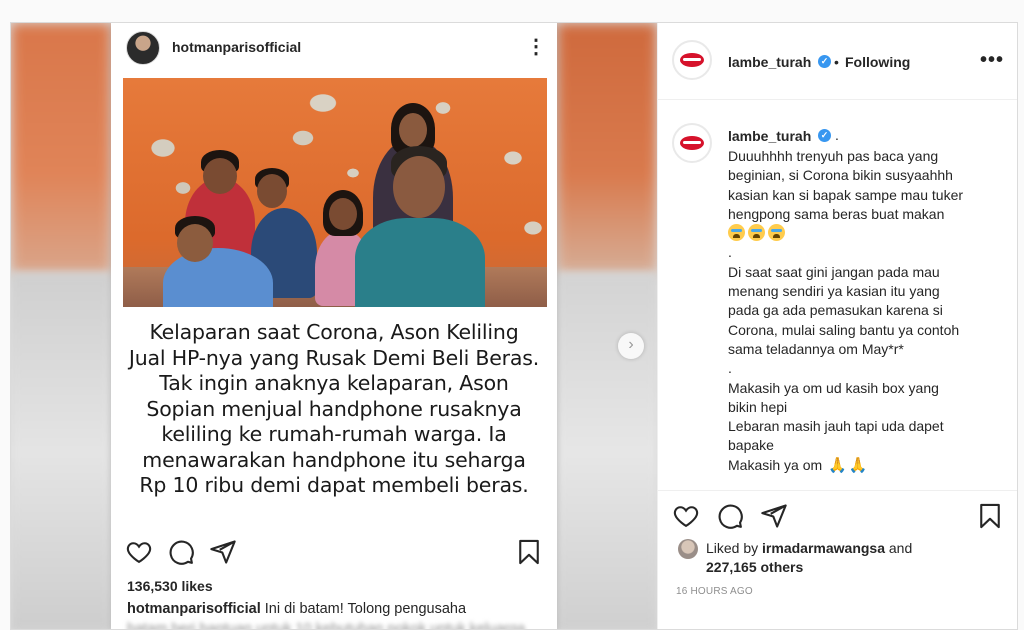 The image size is (1024, 630). Describe the element at coordinates (732, 548) in the screenshot. I see `liked-by-prefix: Liked by` at that location.